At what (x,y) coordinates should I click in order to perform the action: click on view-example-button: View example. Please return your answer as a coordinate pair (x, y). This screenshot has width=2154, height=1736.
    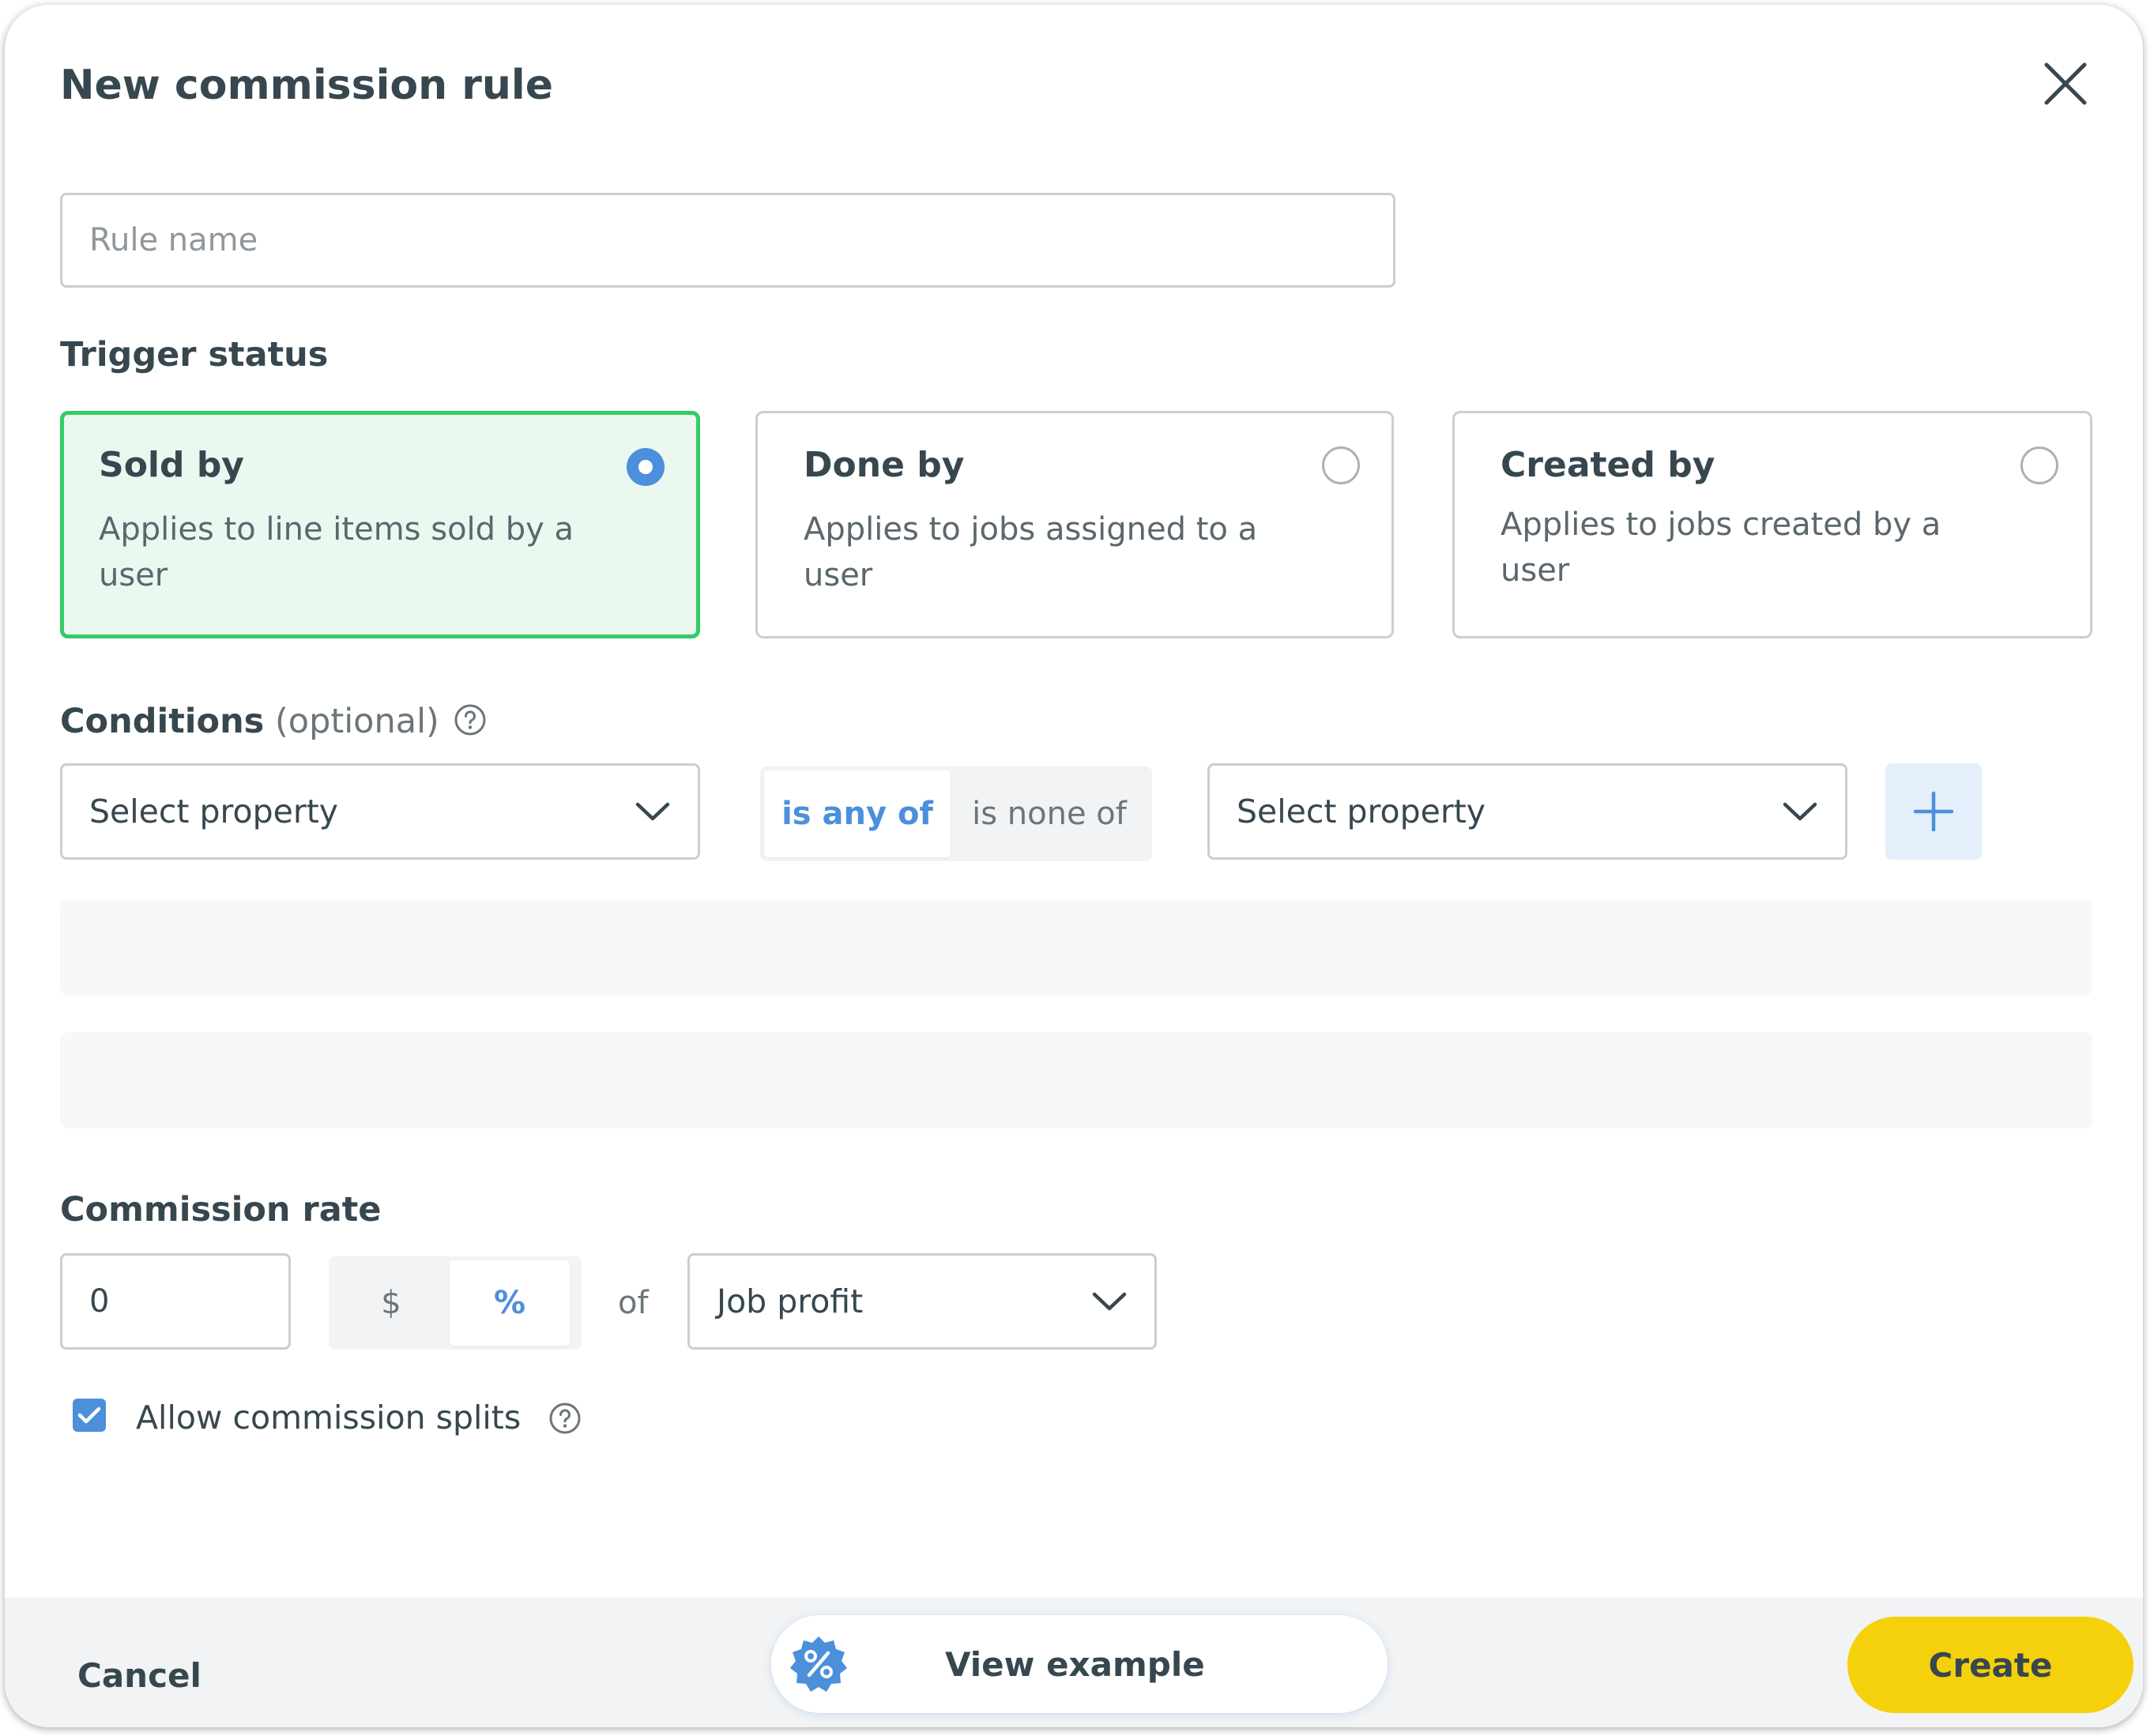
    Looking at the image, I should click on (1079, 1664).